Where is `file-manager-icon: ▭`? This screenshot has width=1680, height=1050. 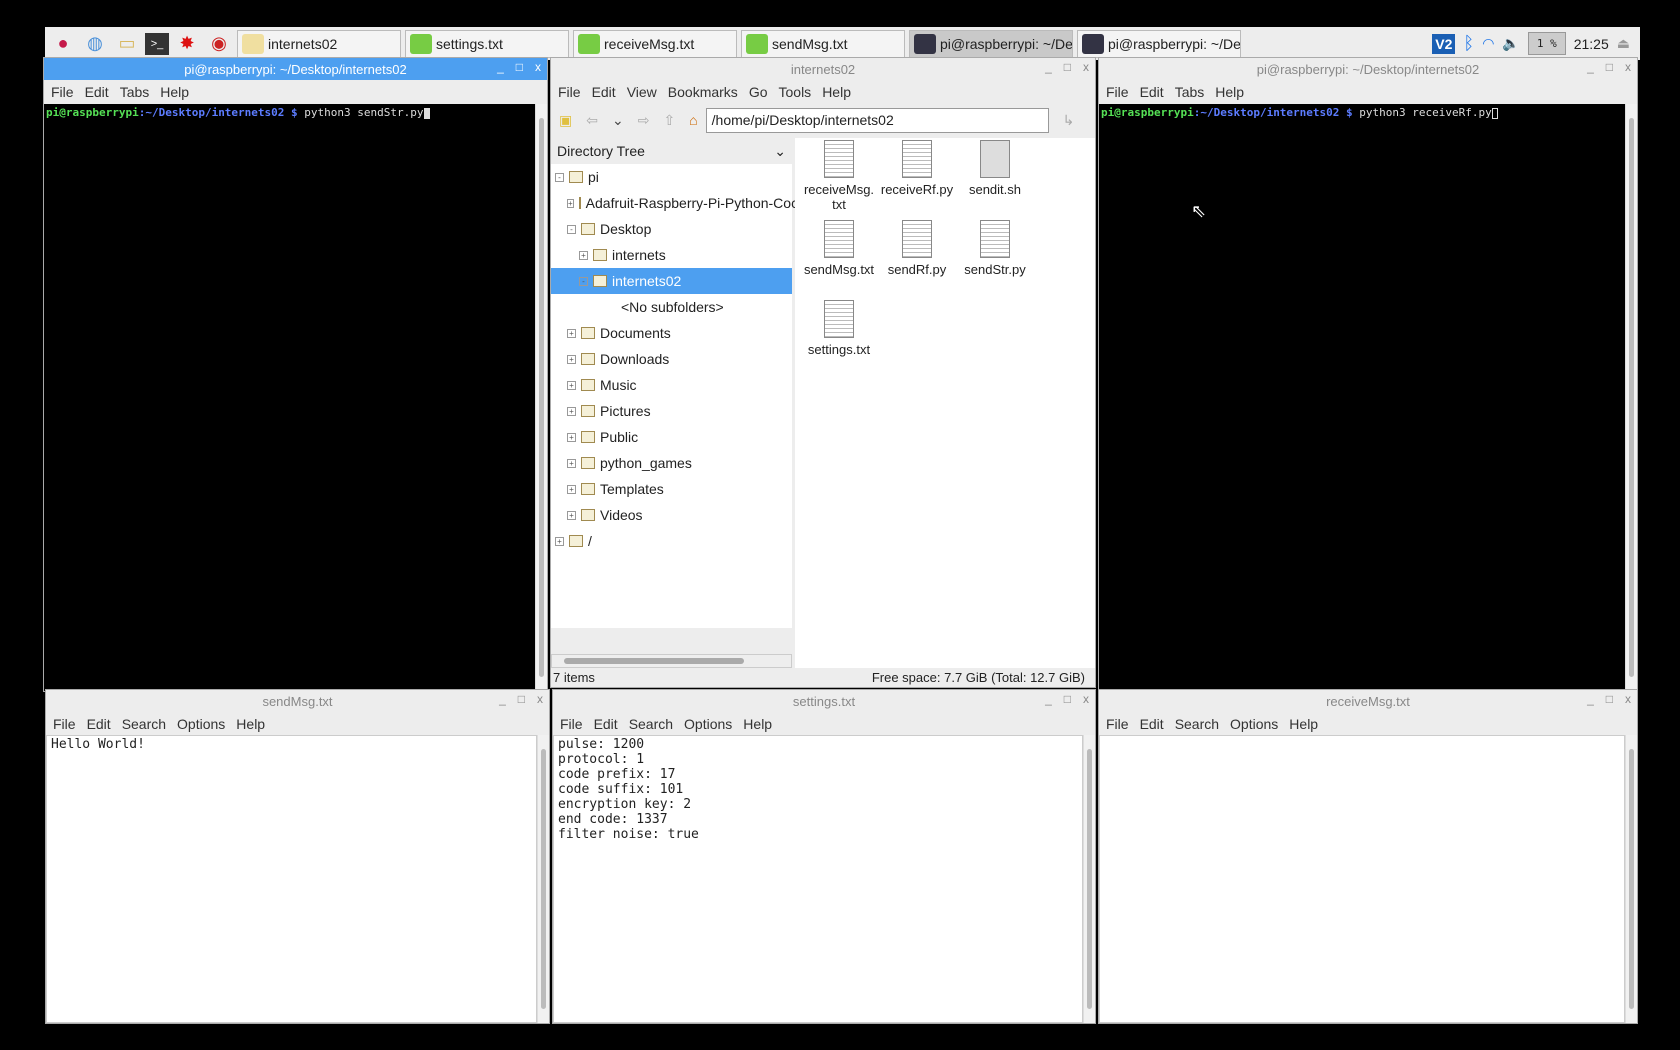 file-manager-icon: ▭ is located at coordinates (127, 44).